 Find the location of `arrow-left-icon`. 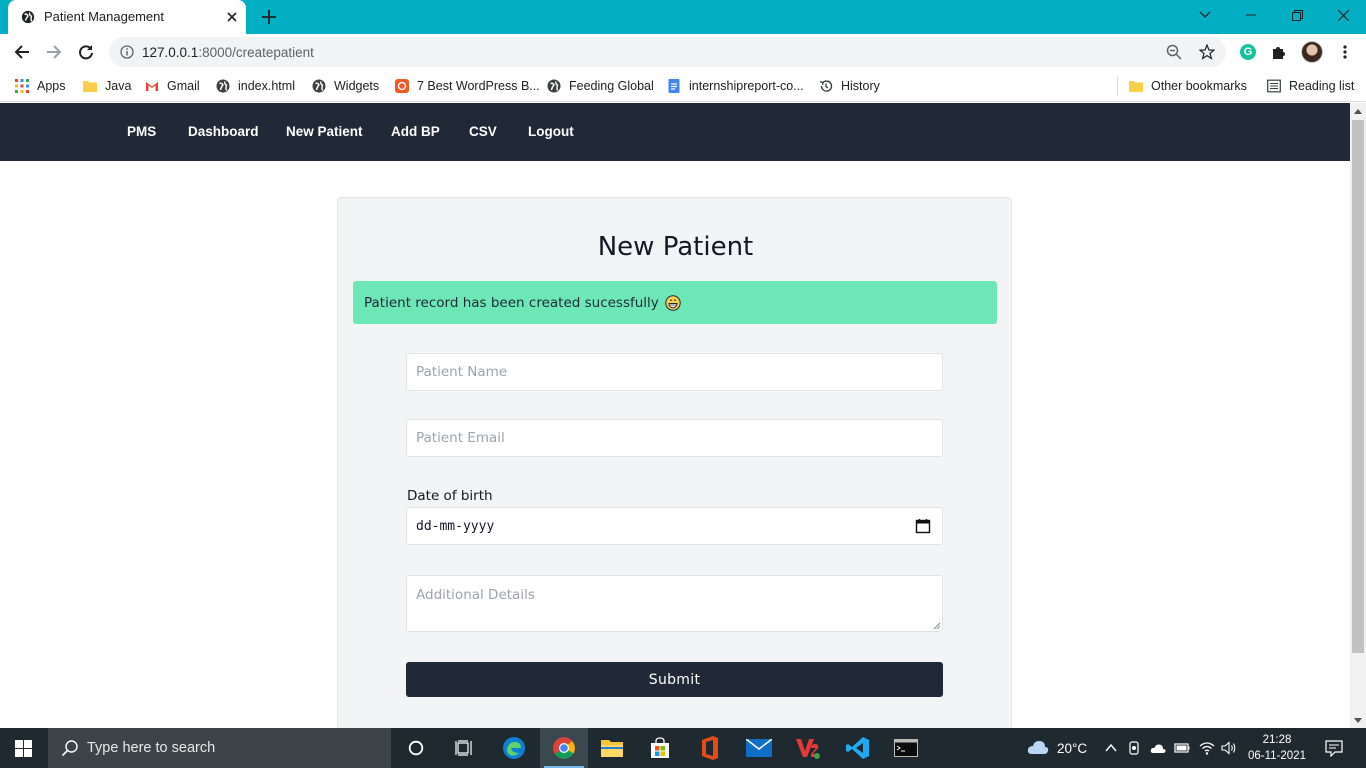

arrow-left-icon is located at coordinates (21, 52).